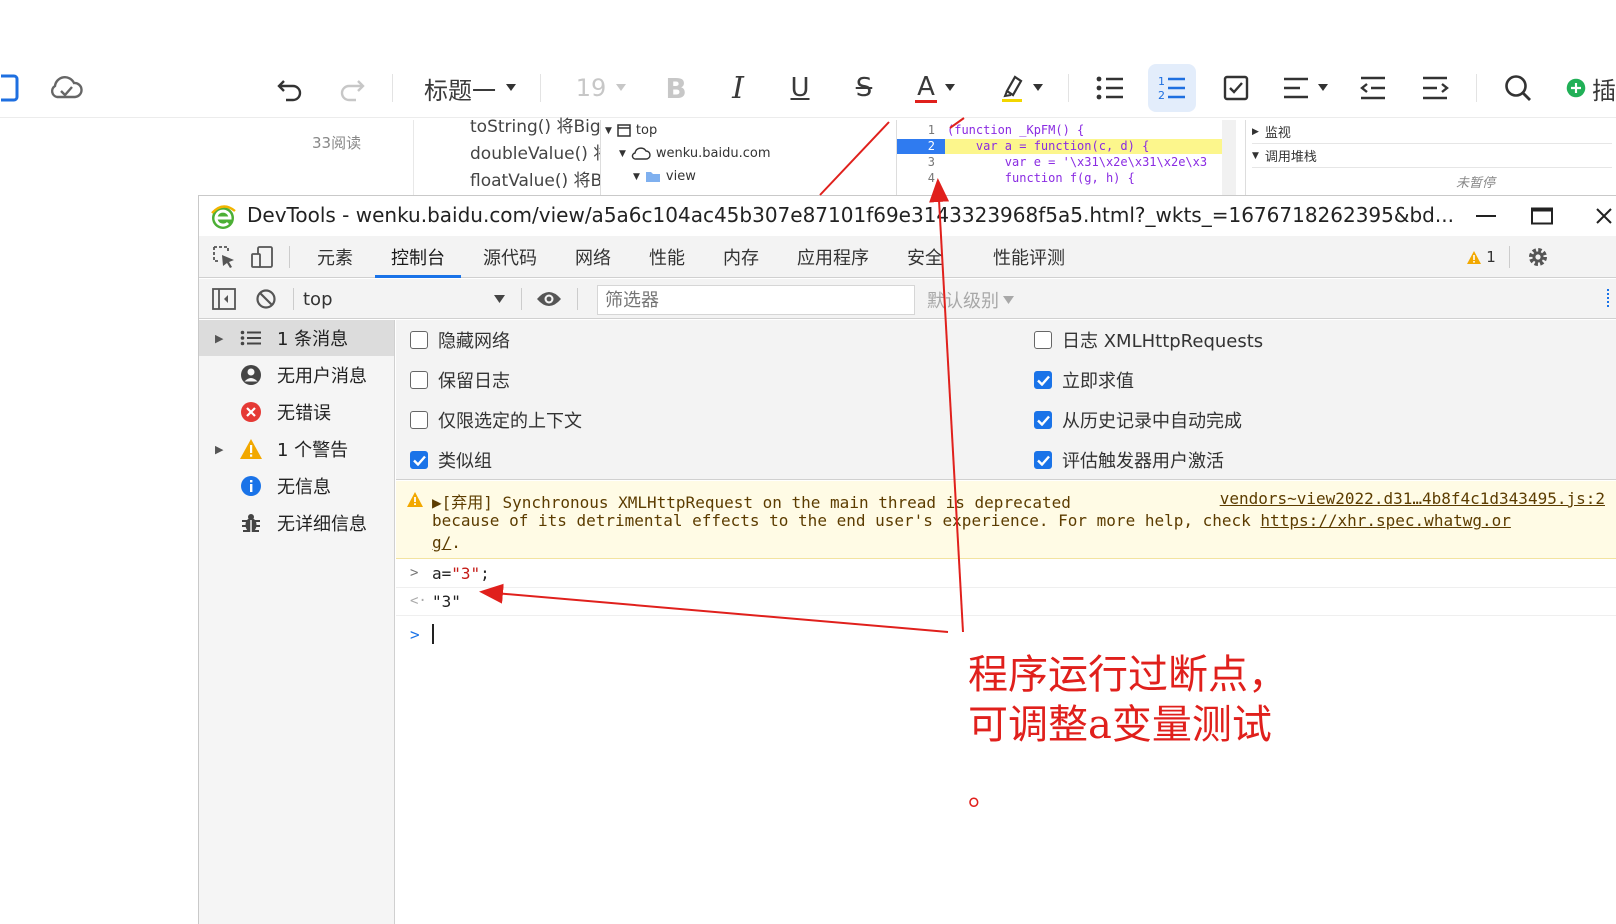 Image resolution: width=1616 pixels, height=924 pixels. I want to click on filter-input, so click(756, 300).